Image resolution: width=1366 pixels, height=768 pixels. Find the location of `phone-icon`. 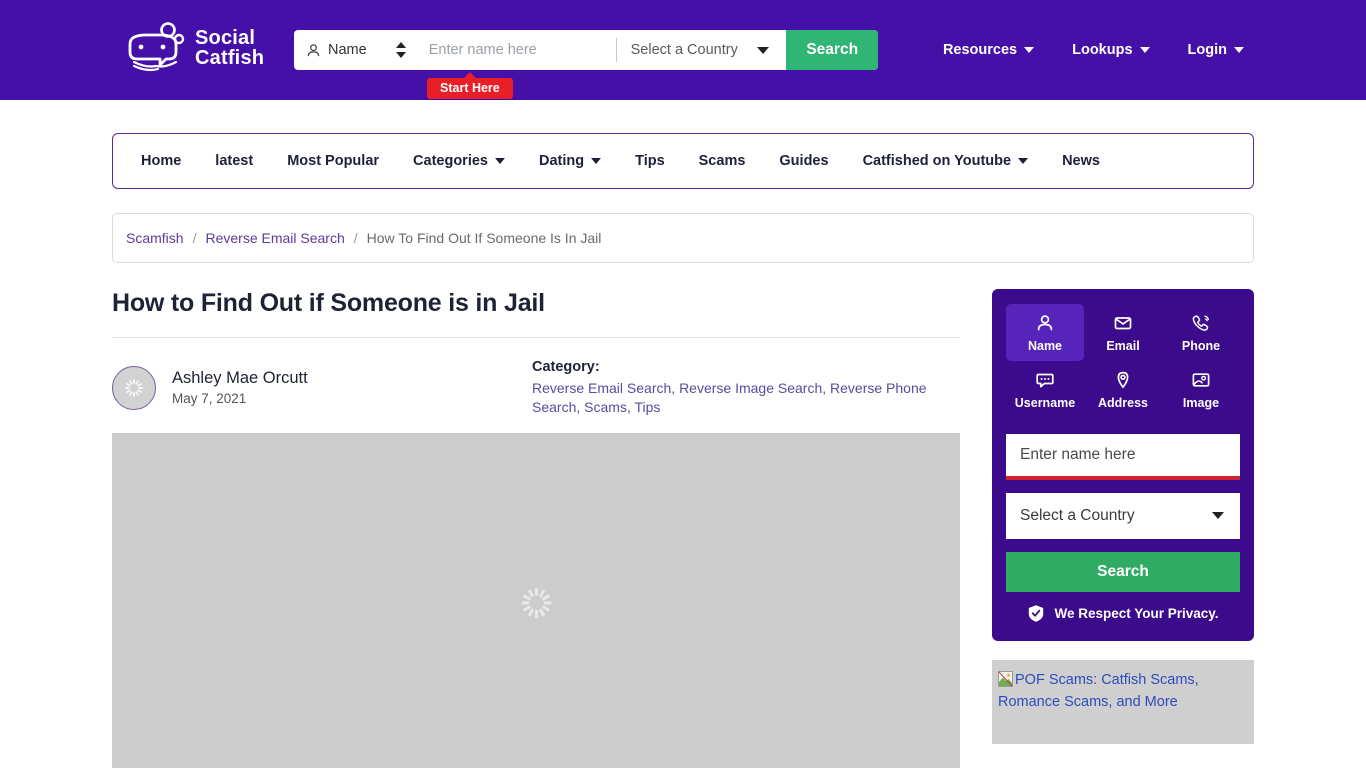

phone-icon is located at coordinates (1200, 322).